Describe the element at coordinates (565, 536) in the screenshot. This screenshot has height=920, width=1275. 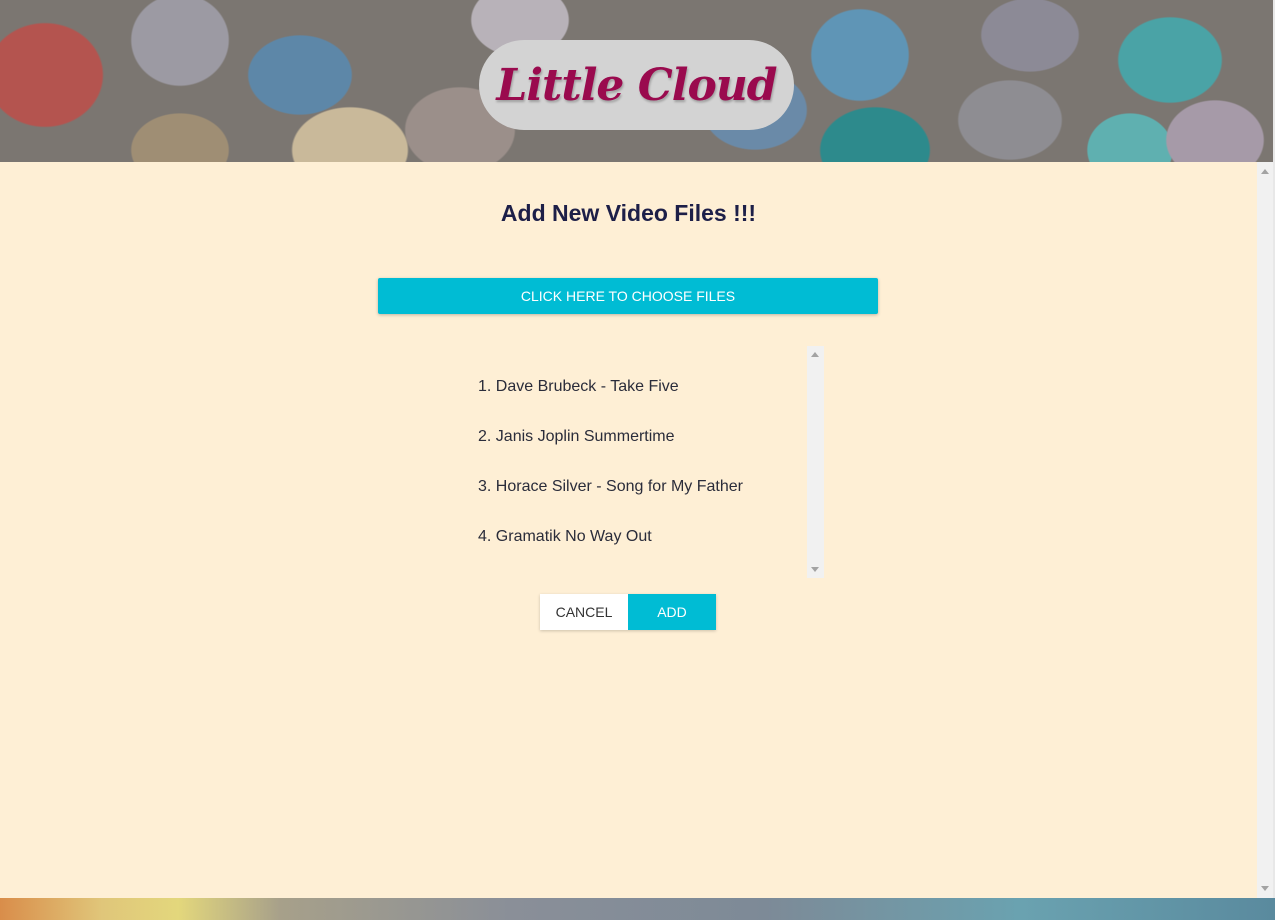
I see `list-item: 4. Gramatik No Way Out` at that location.